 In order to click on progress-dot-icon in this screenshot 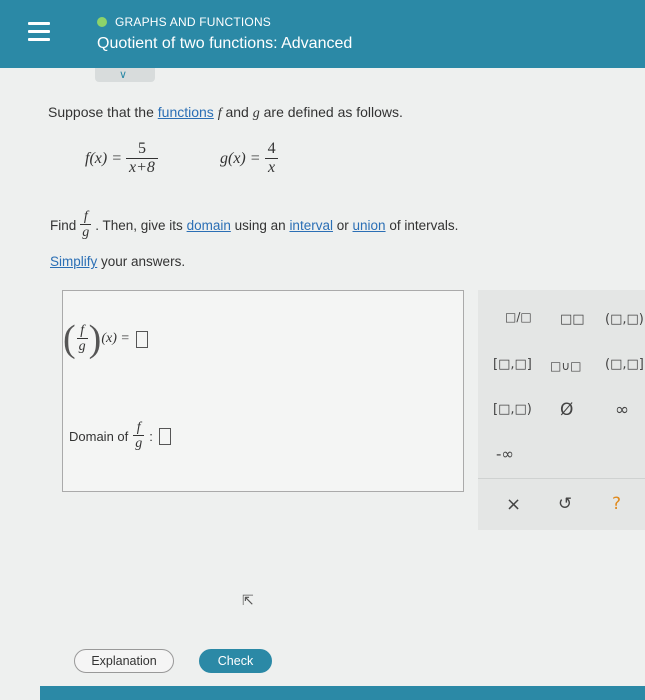, I will do `click(102, 22)`.